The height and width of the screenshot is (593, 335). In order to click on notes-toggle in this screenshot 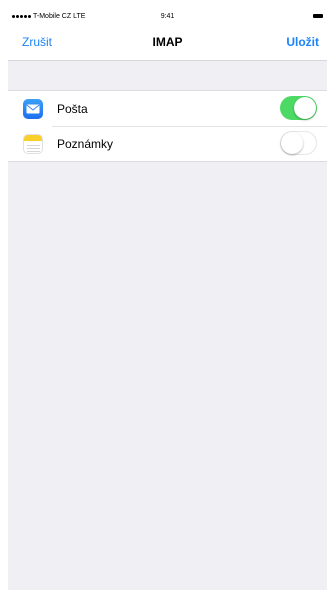, I will do `click(298, 143)`.